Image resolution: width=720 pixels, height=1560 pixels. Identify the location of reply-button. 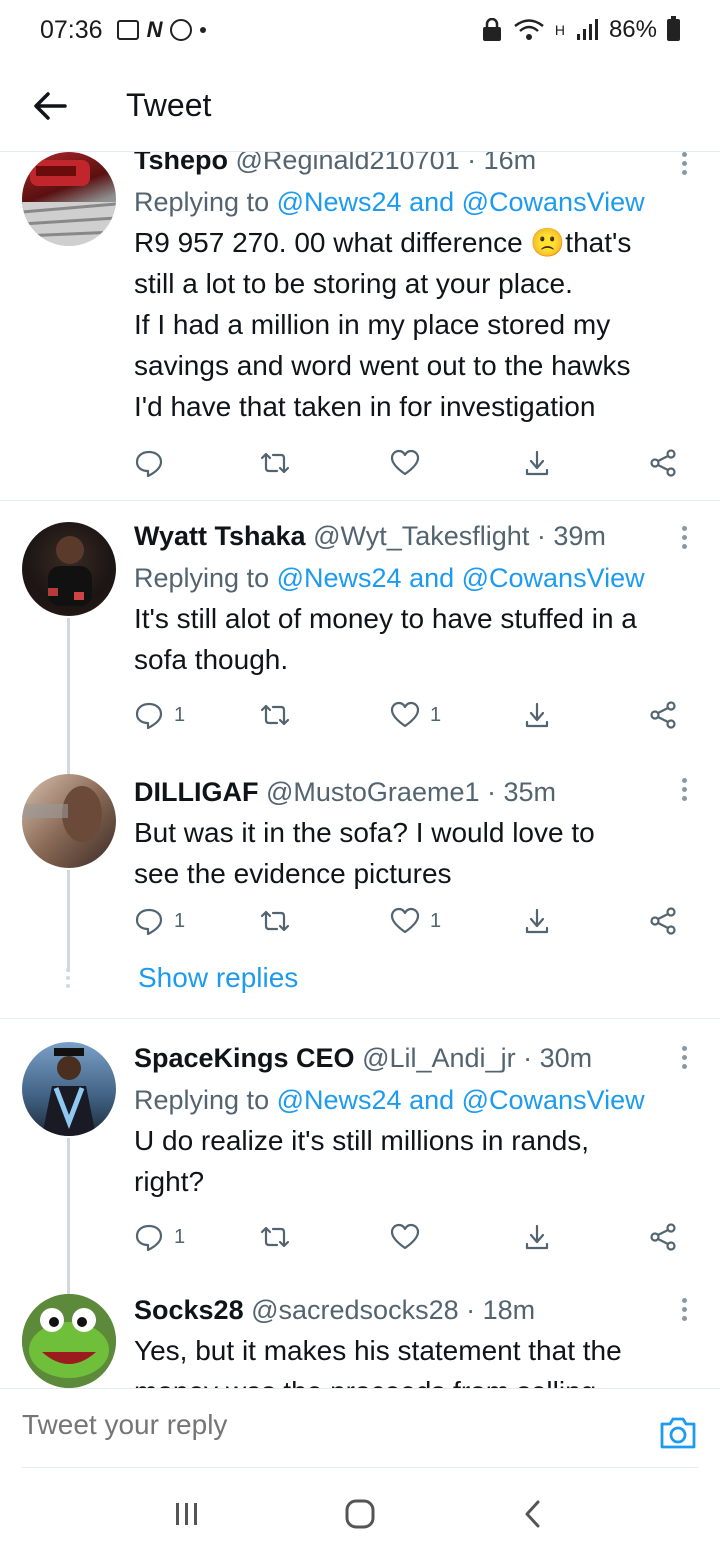
(154, 463).